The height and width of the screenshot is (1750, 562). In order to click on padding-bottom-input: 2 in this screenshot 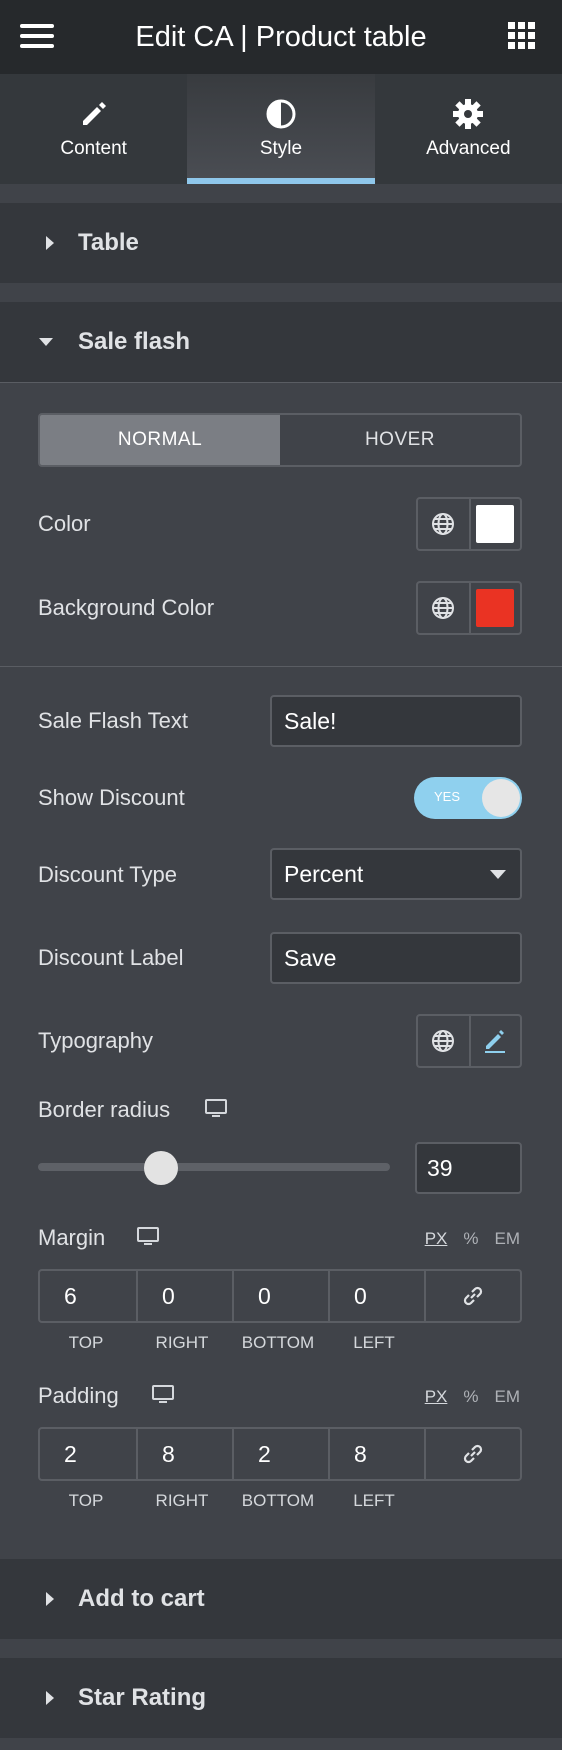, I will do `click(280, 1454)`.